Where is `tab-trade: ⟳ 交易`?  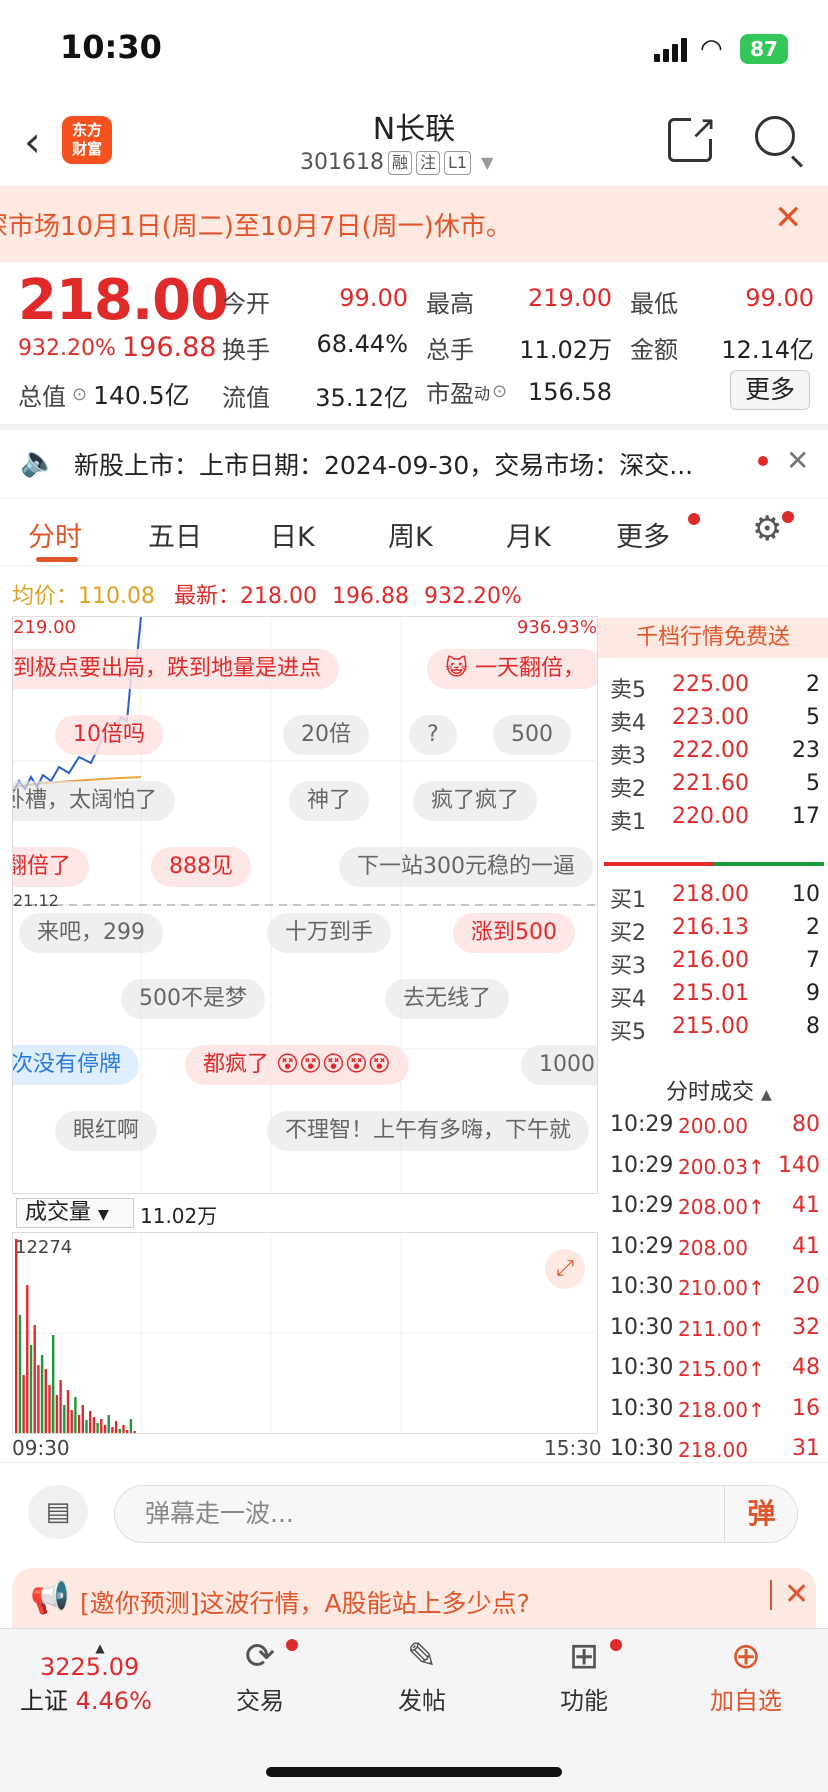
tab-trade: ⟳ 交易 is located at coordinates (260, 1674).